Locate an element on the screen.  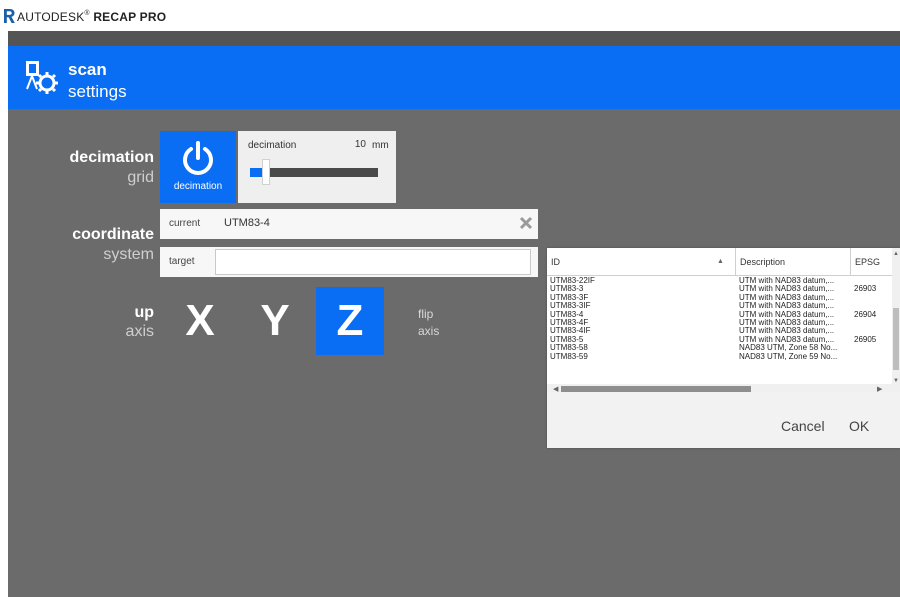
up-axis-label: up is located at coordinates (144, 312).